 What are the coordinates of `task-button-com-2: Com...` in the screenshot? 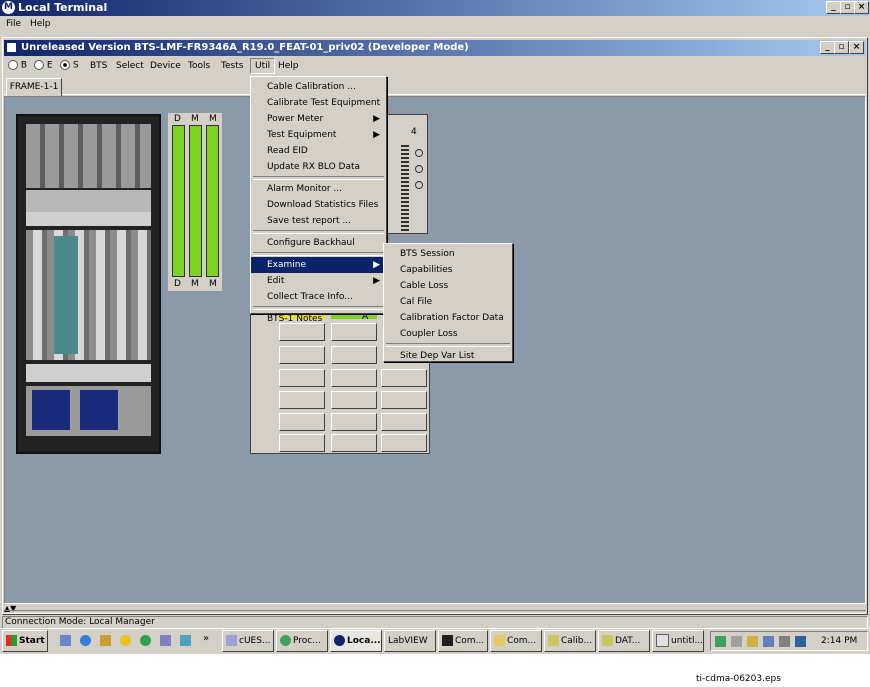 It's located at (516, 641).